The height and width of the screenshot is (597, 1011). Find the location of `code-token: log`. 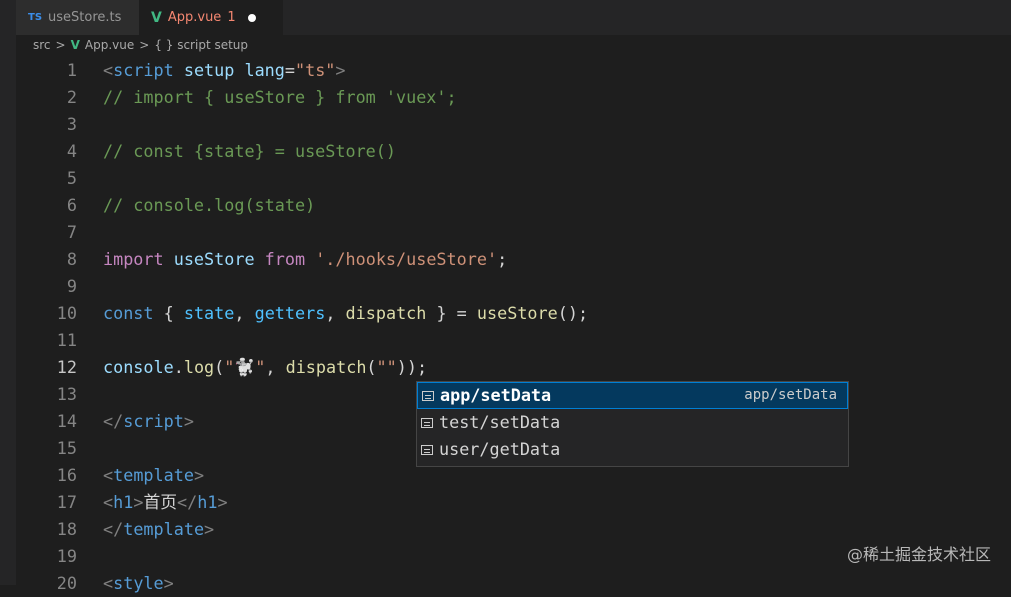

code-token: log is located at coordinates (199, 367).